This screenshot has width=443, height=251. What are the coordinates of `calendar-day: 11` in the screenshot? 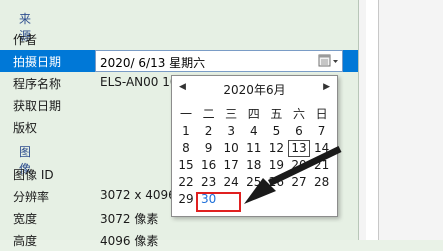 It's located at (254, 148).